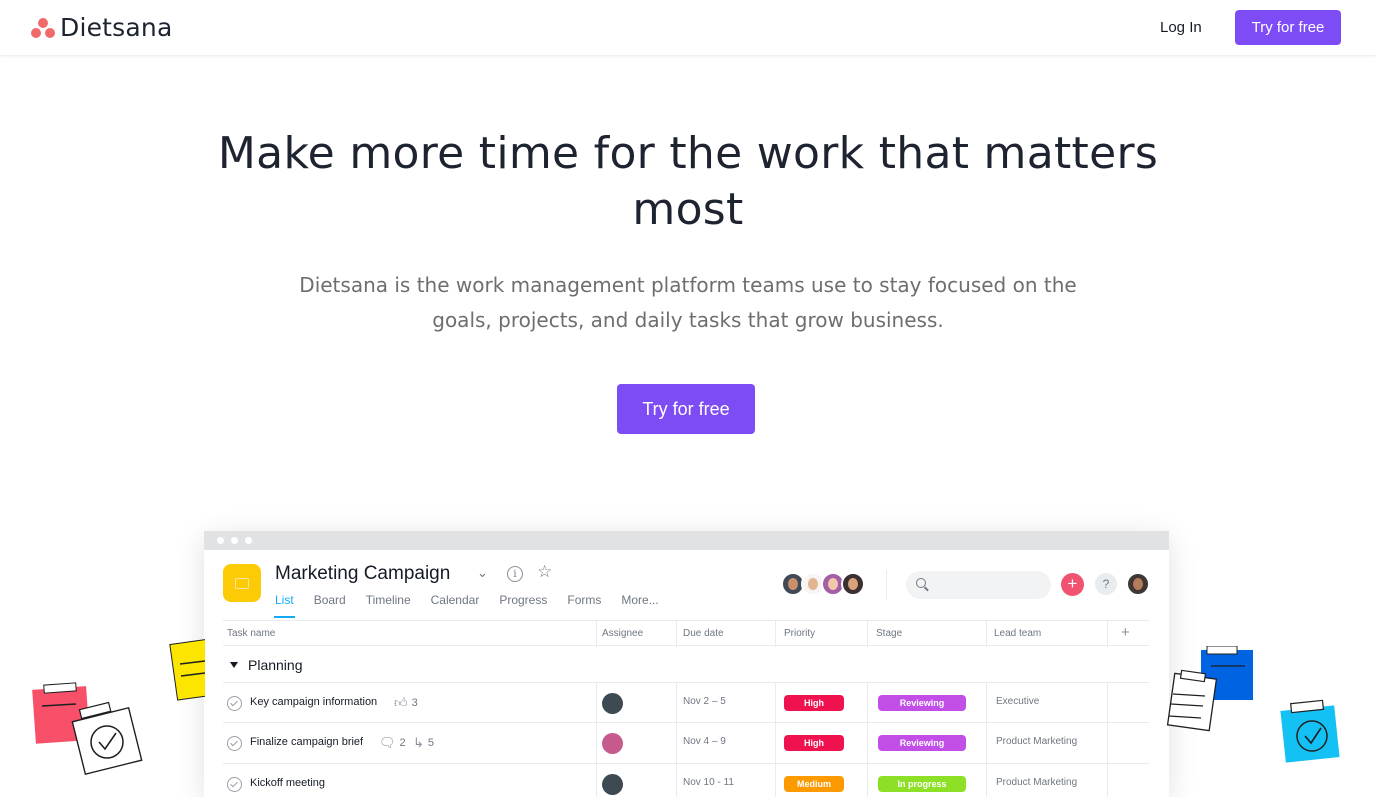  Describe the element at coordinates (43, 28) in the screenshot. I see `logo-dots-icon` at that location.